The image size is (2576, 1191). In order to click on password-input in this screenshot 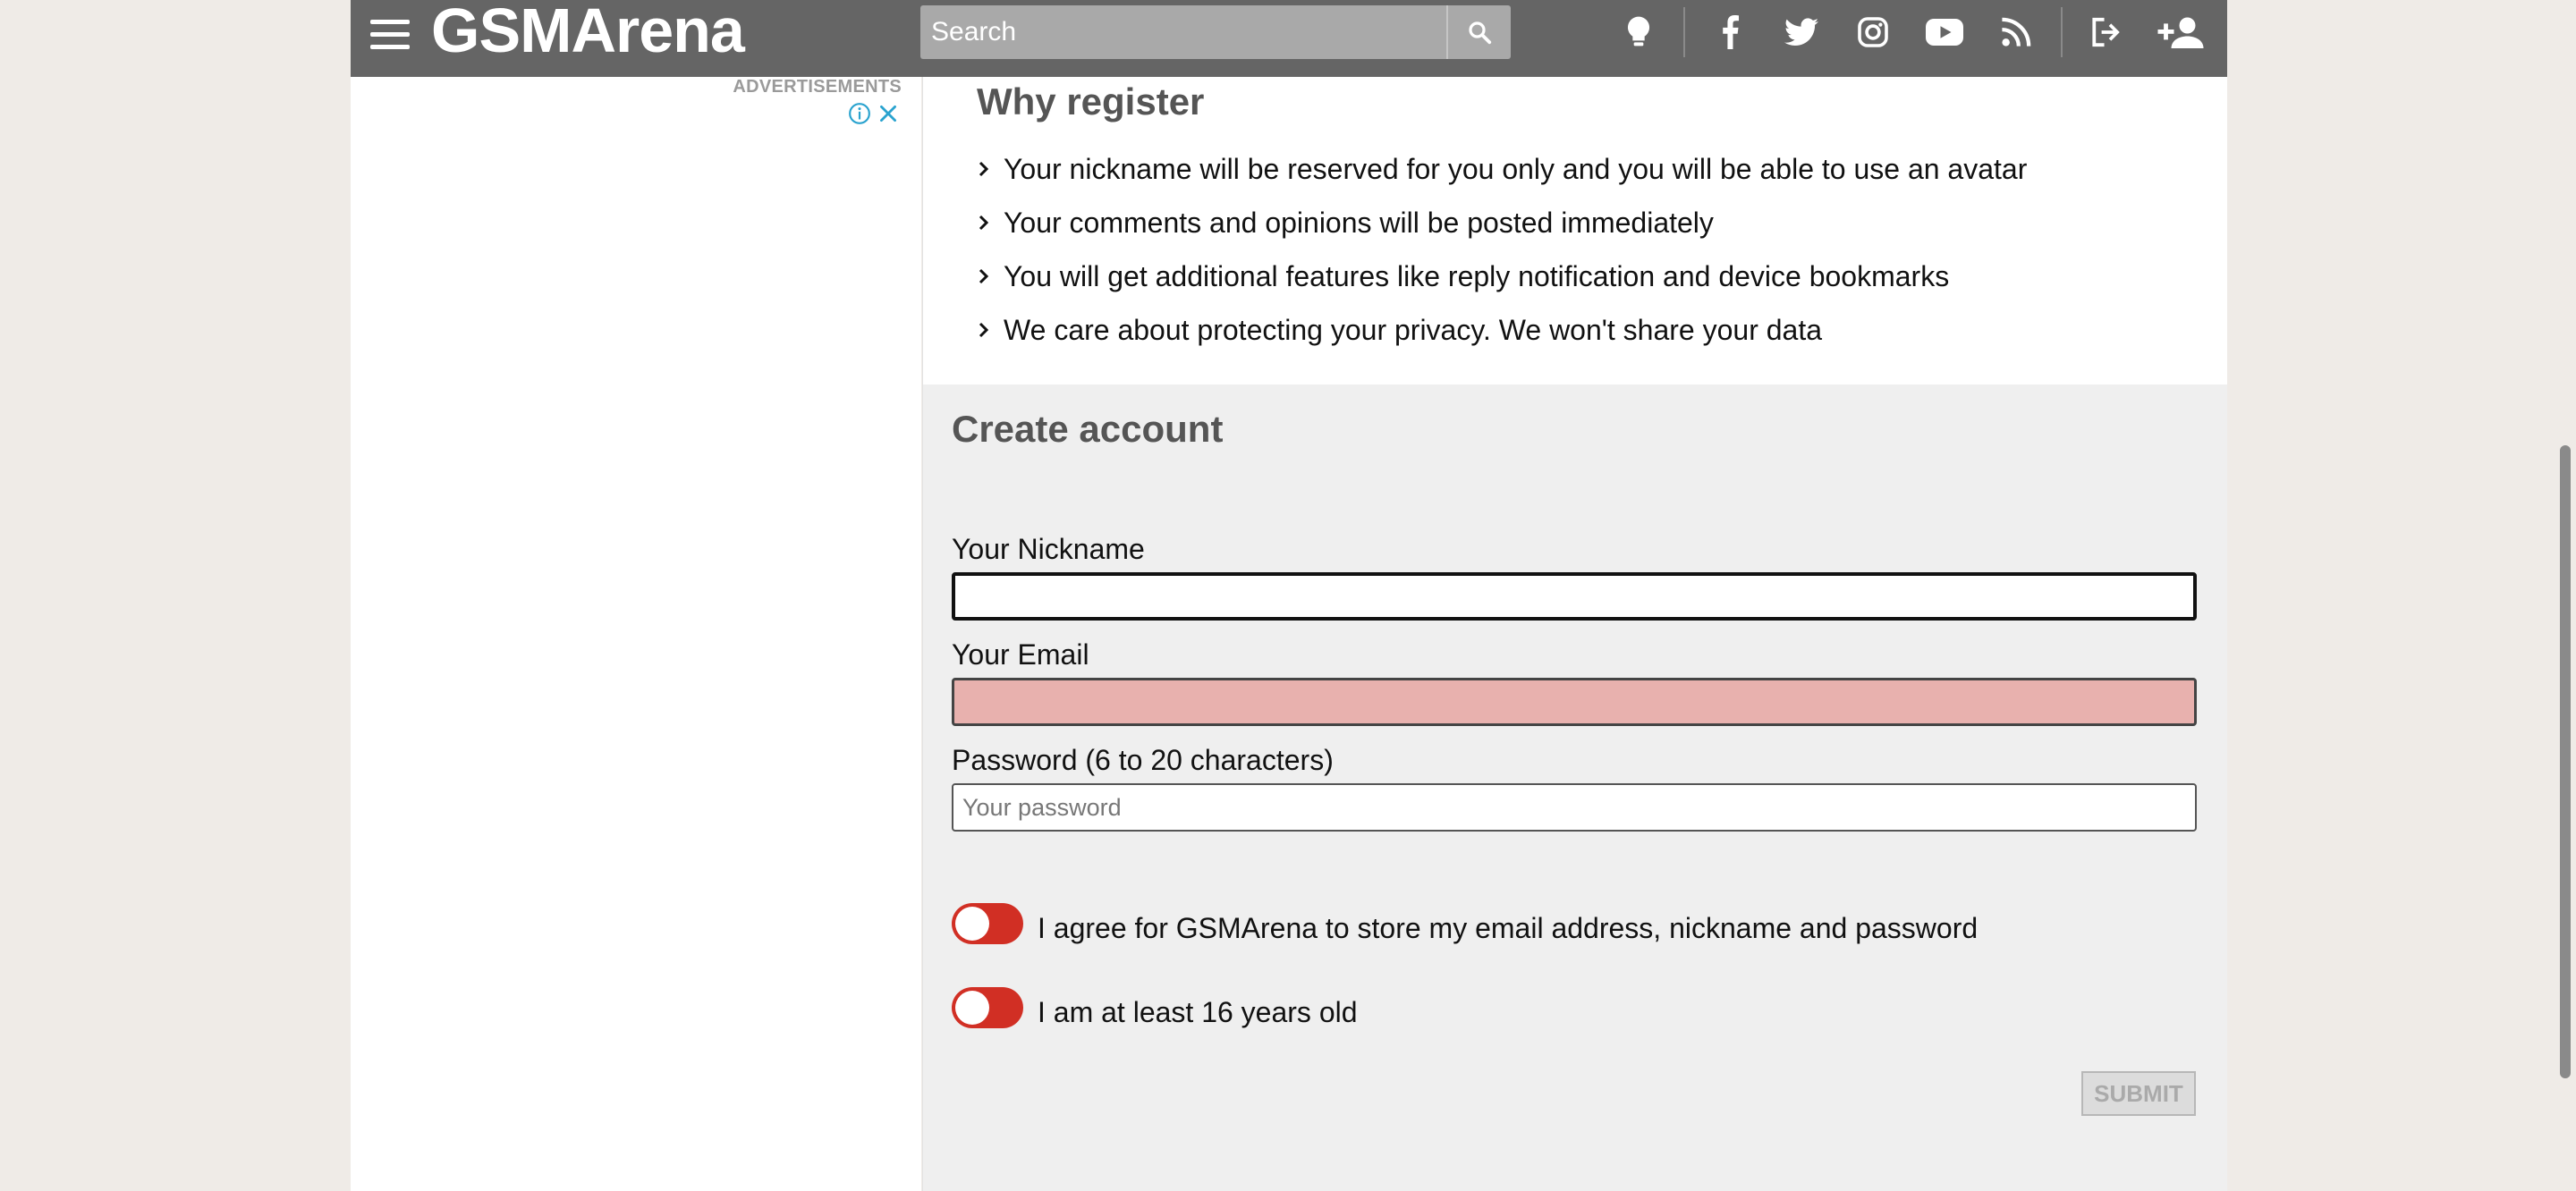, I will do `click(1574, 807)`.